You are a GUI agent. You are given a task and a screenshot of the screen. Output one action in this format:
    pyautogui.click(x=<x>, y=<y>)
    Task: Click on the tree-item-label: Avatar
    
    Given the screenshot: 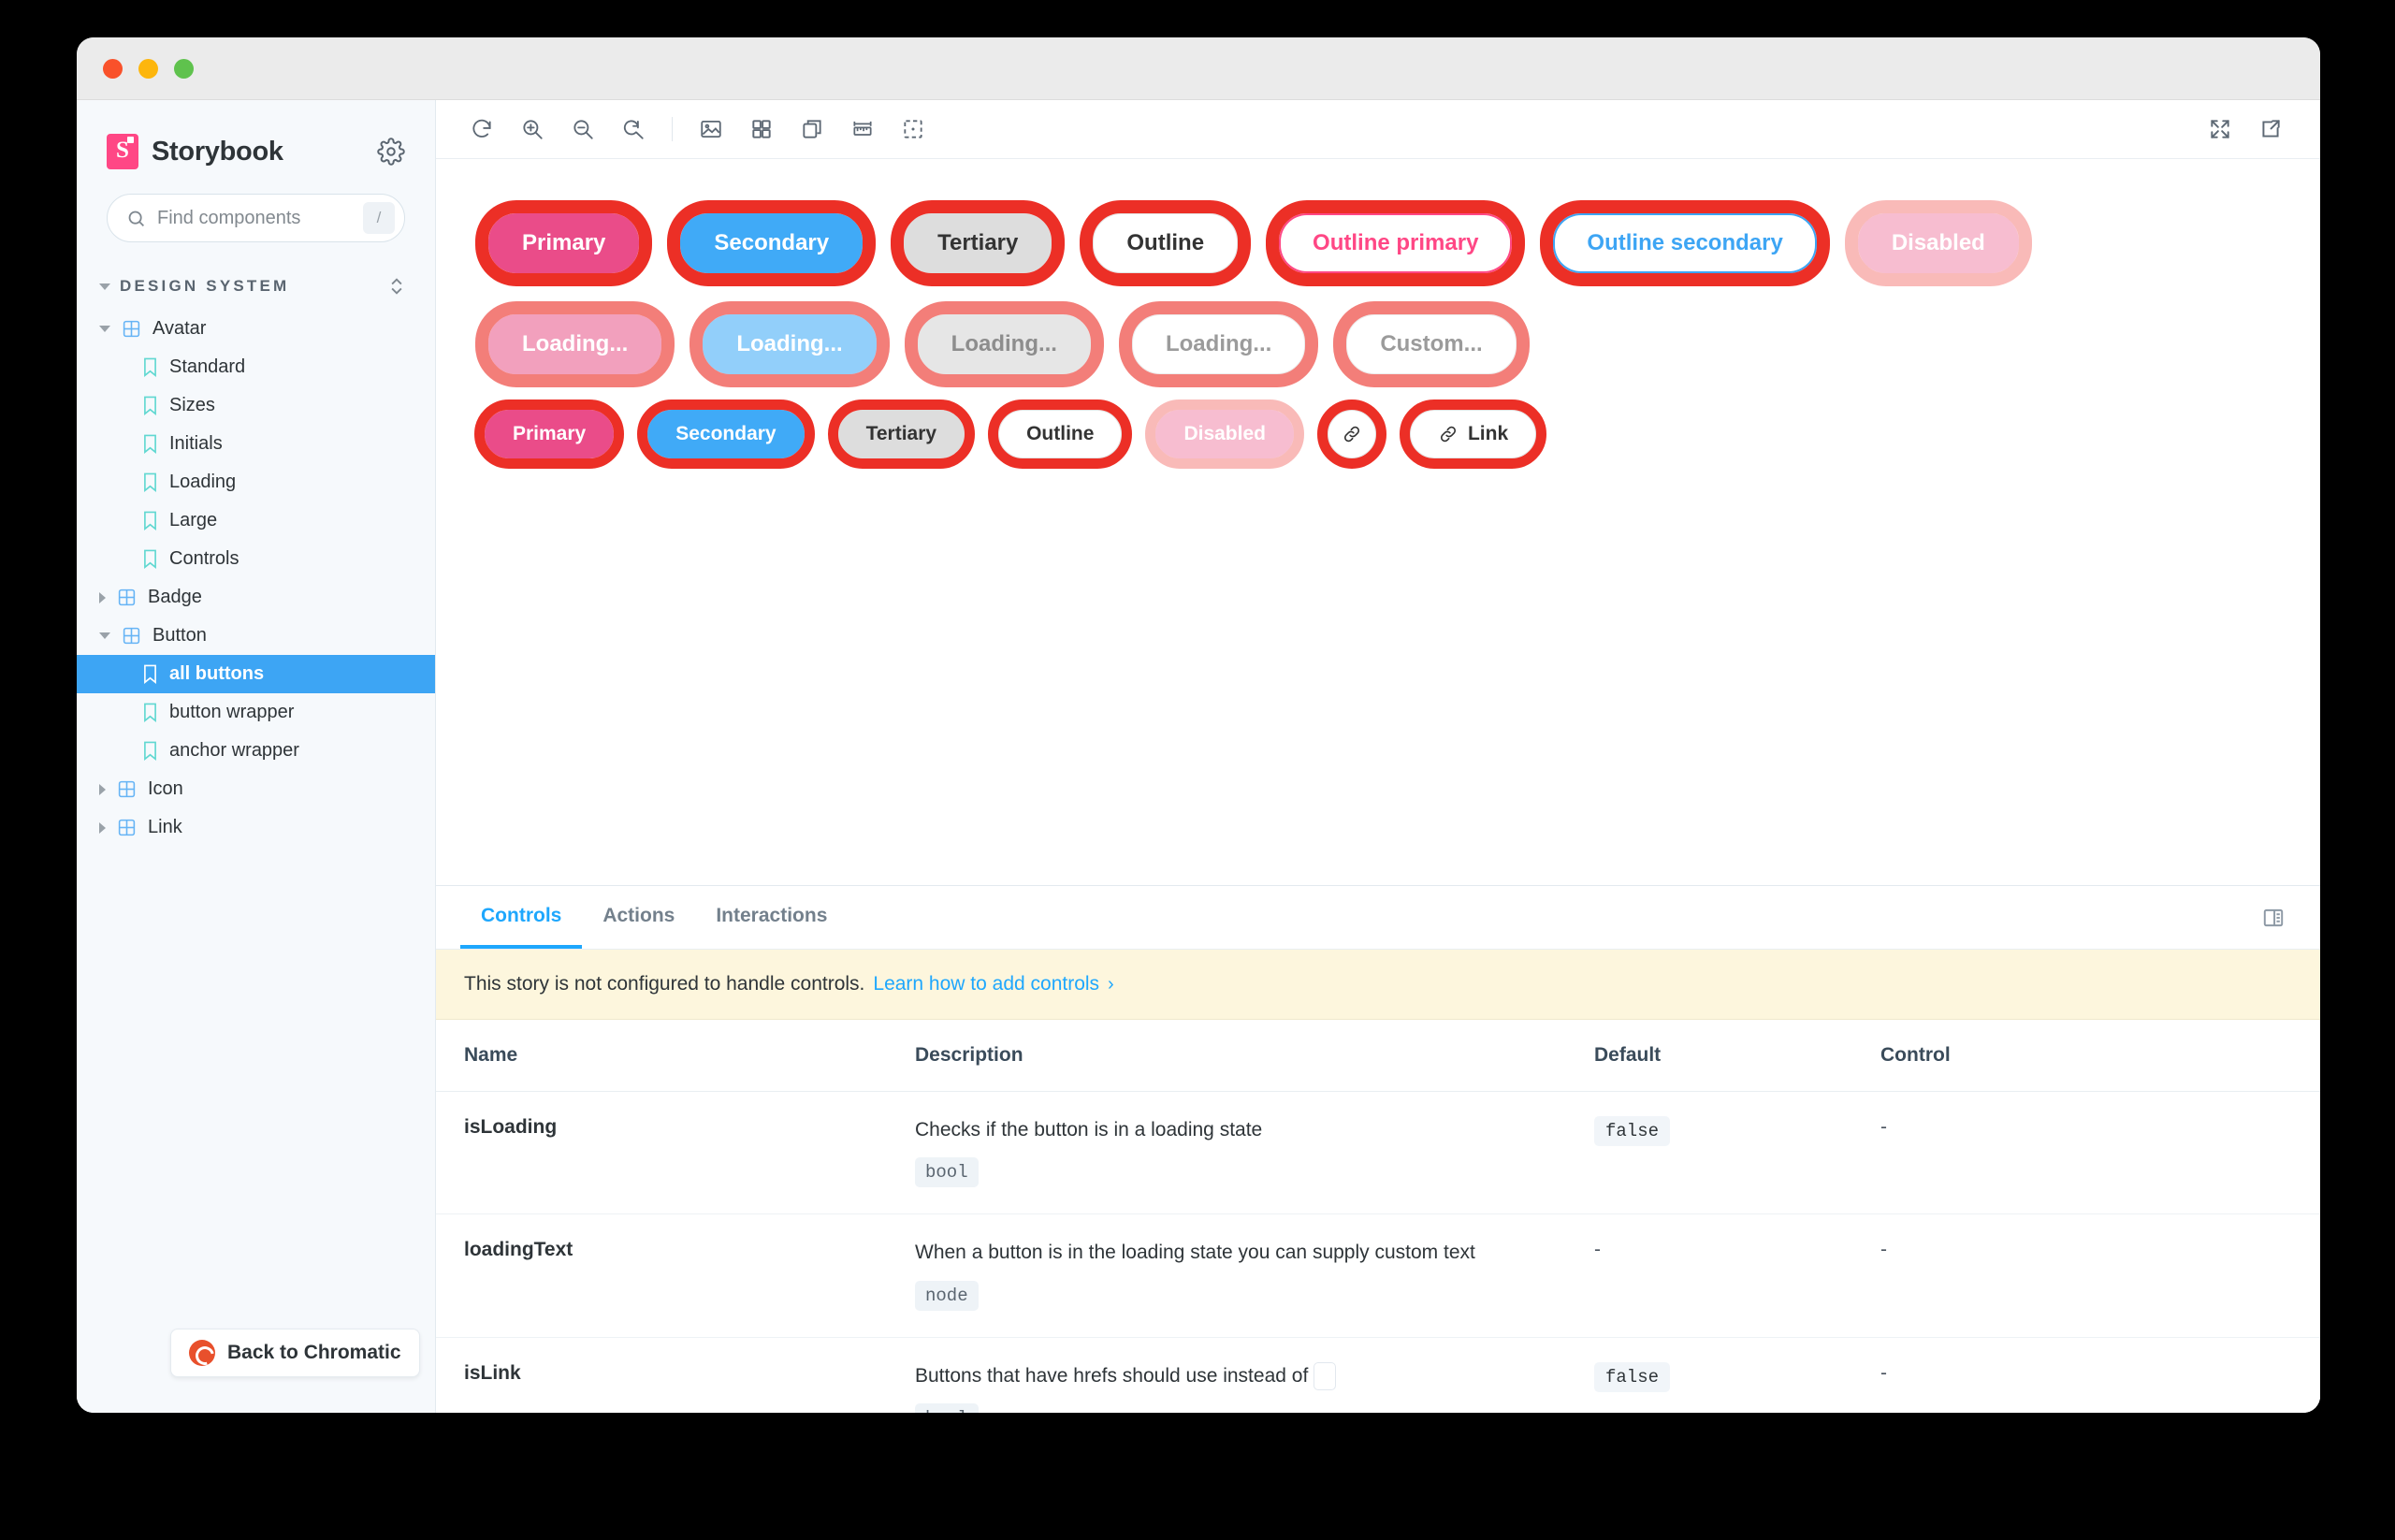 What is the action you would take?
    pyautogui.click(x=179, y=329)
    